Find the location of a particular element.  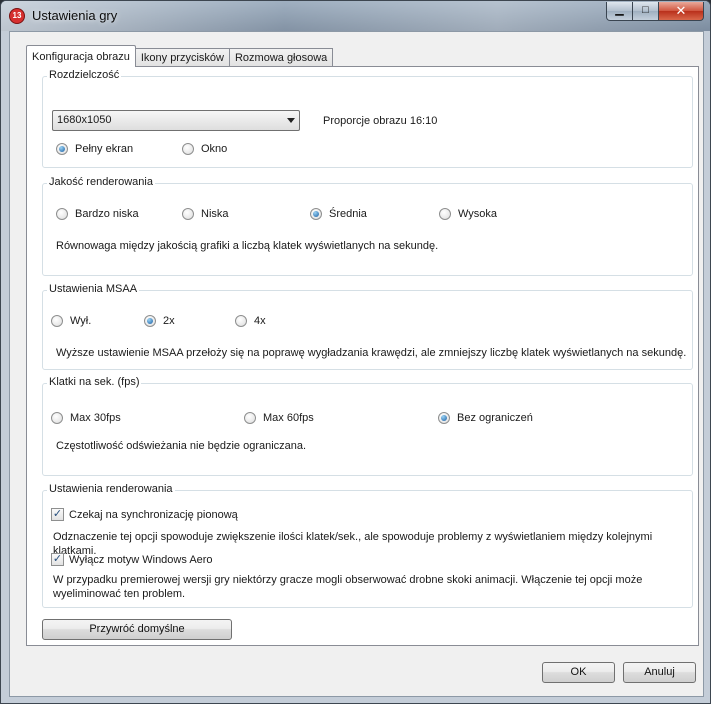

ok-button: OK is located at coordinates (578, 672).